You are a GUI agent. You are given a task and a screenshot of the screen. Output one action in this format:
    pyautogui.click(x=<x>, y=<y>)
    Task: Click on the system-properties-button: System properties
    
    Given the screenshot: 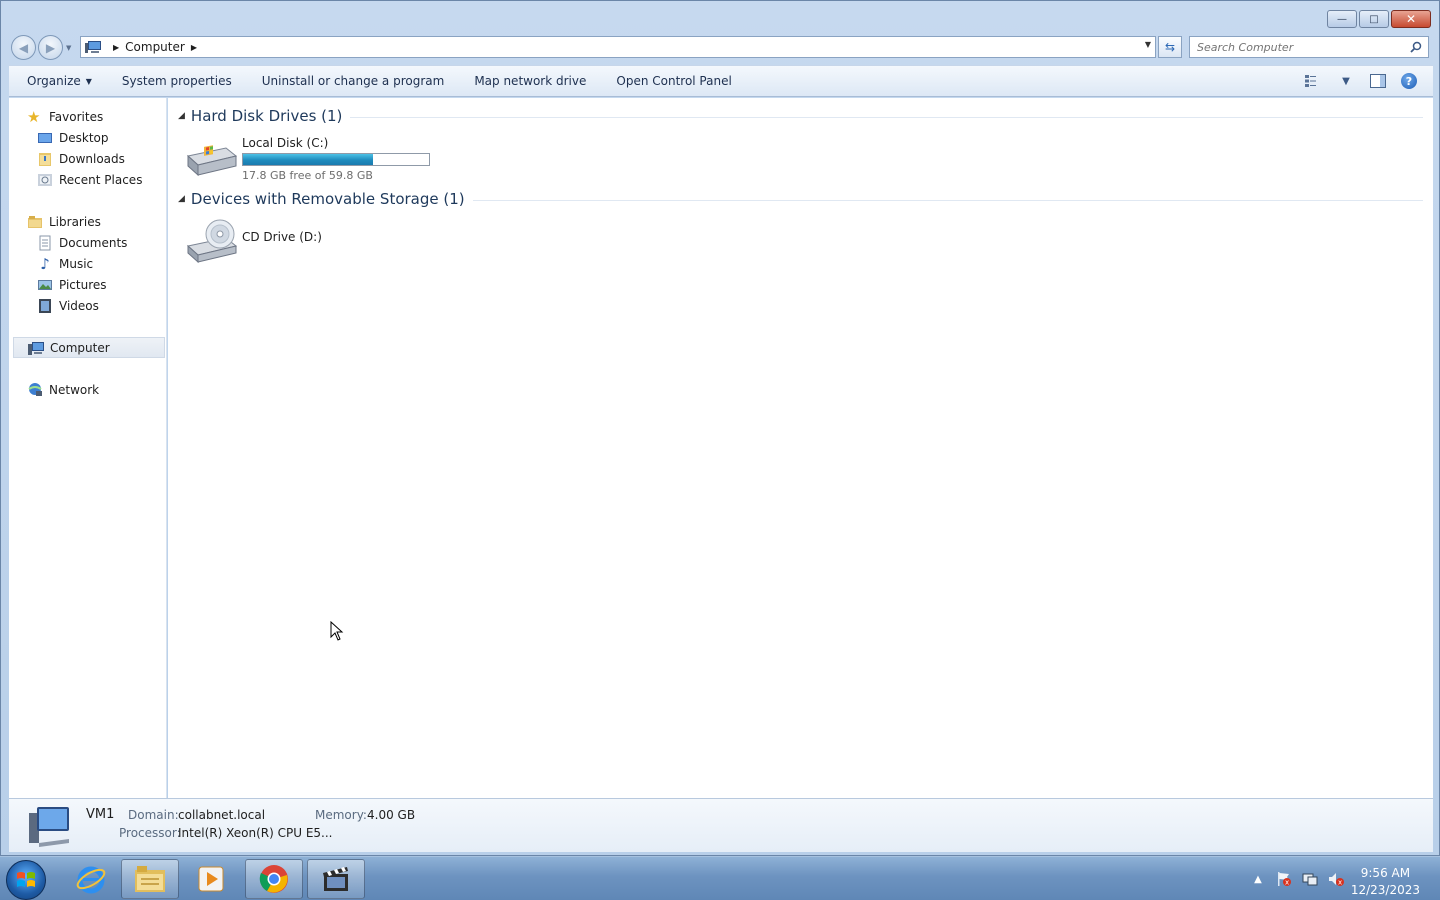 What is the action you would take?
    pyautogui.click(x=177, y=81)
    